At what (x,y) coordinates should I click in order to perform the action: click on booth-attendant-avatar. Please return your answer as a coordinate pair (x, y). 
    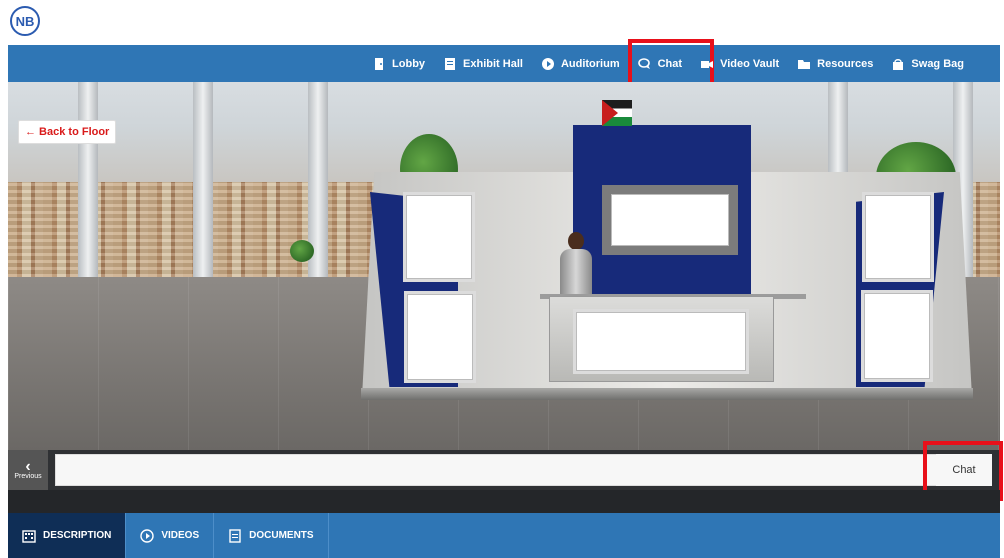
    Looking at the image, I should click on (575, 266).